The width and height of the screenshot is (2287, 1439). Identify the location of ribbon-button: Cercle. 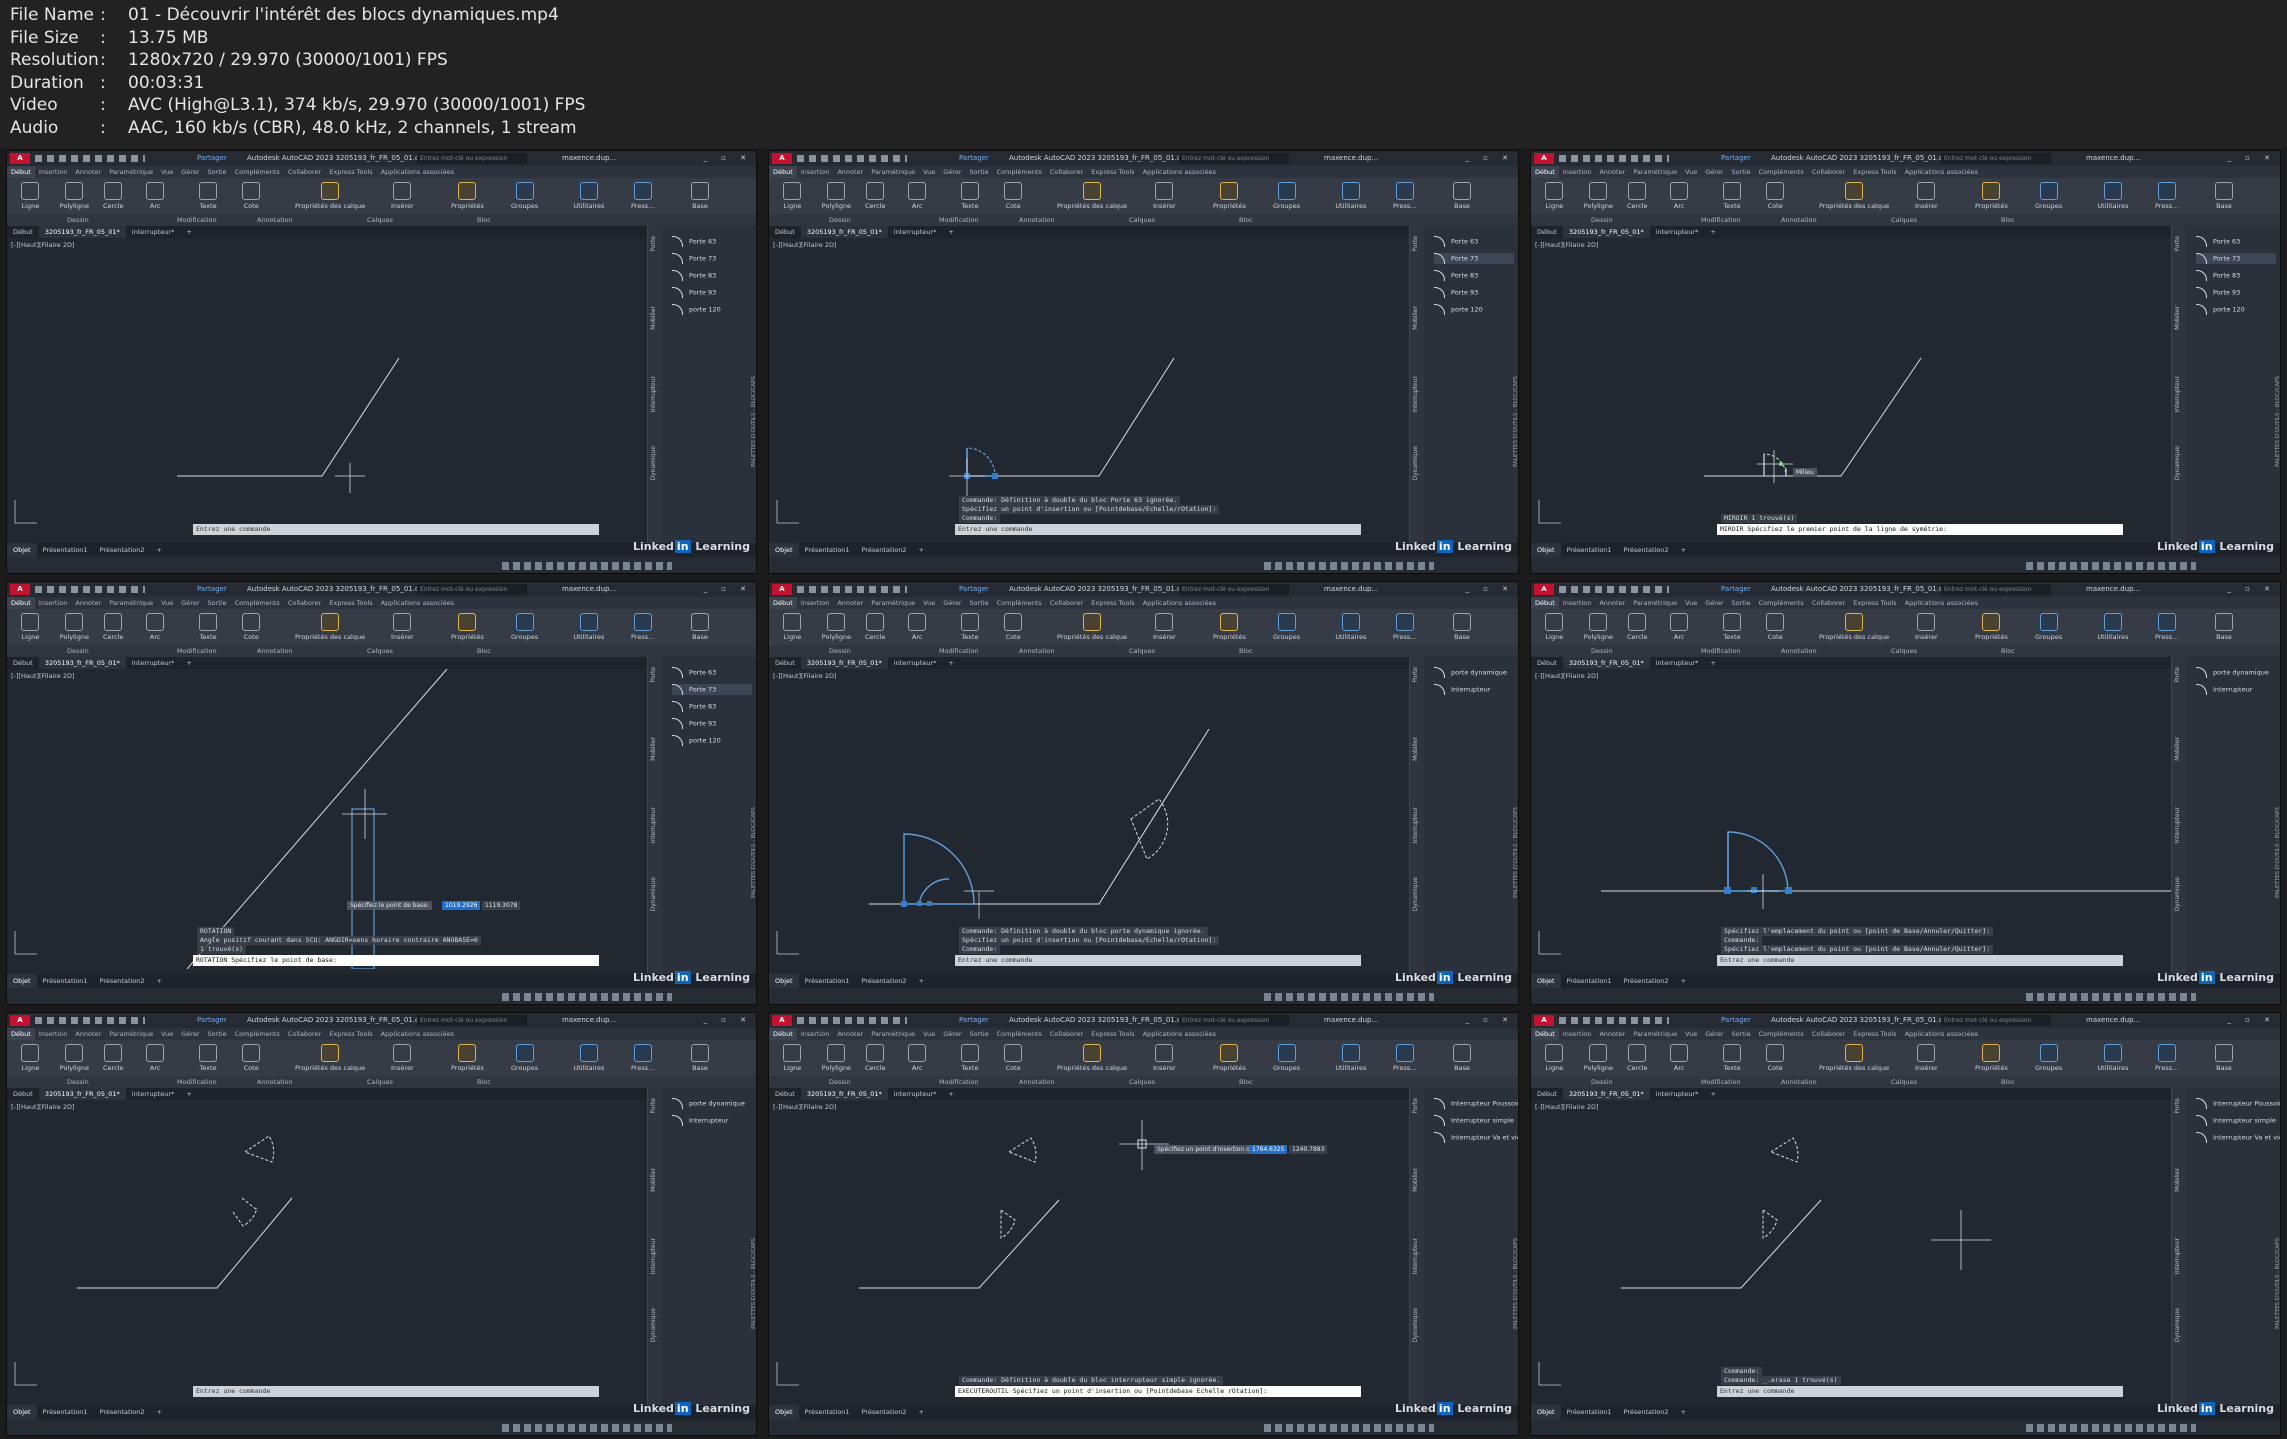
(875, 196).